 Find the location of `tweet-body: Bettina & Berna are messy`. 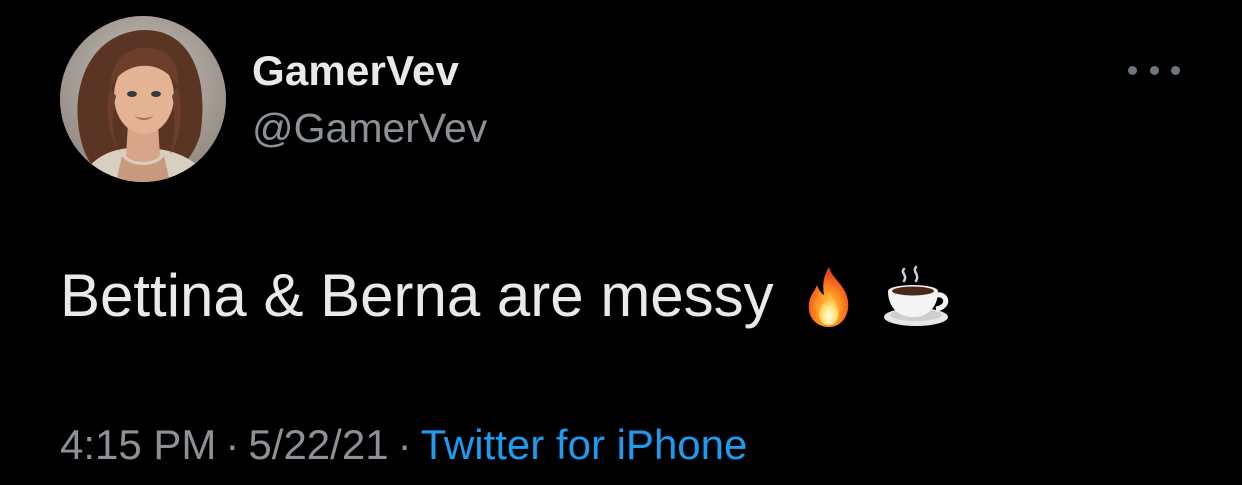

tweet-body: Bettina & Berna are messy is located at coordinates (504, 296).